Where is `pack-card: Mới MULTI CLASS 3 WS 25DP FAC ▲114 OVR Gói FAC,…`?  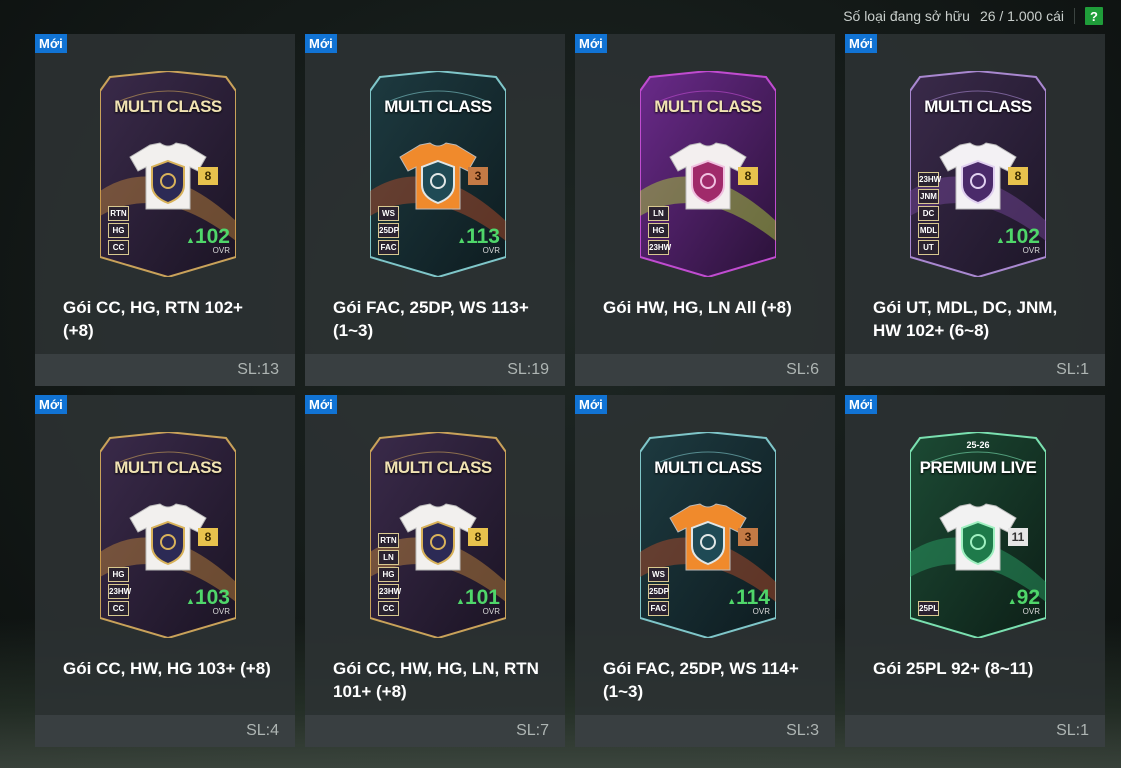 pack-card: Mới MULTI CLASS 3 WS 25DP FAC ▲114 OVR Gói FAC,… is located at coordinates (705, 571).